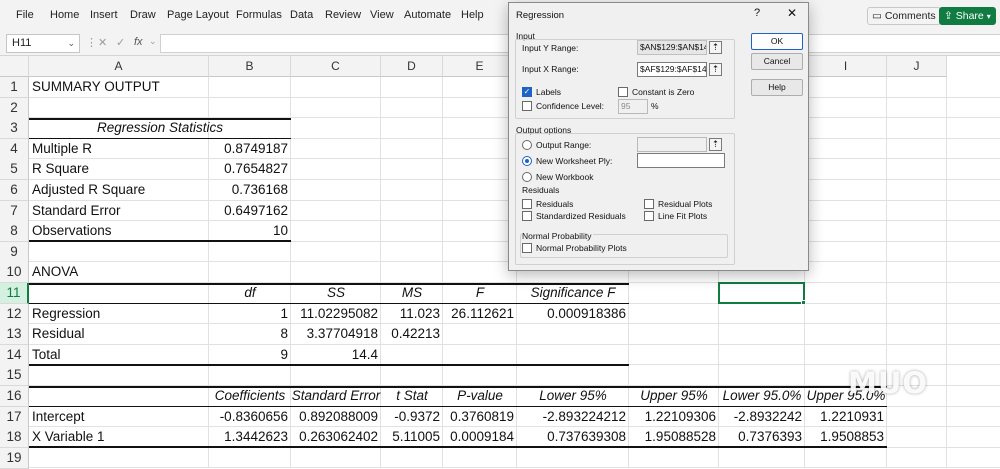 The width and height of the screenshot is (1000, 469). What do you see at coordinates (527, 92) in the screenshot?
I see `labels-checkbox: ✓` at bounding box center [527, 92].